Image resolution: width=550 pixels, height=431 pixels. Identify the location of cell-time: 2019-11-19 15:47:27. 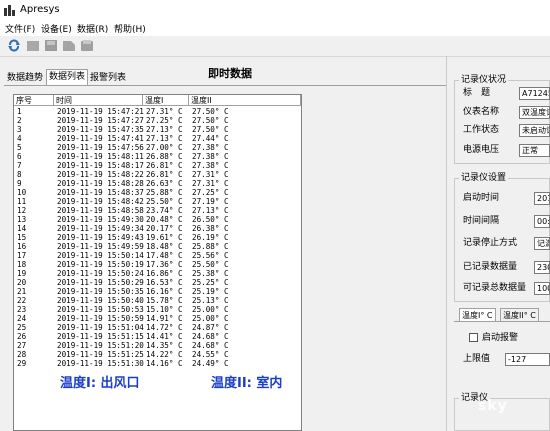
(100, 120).